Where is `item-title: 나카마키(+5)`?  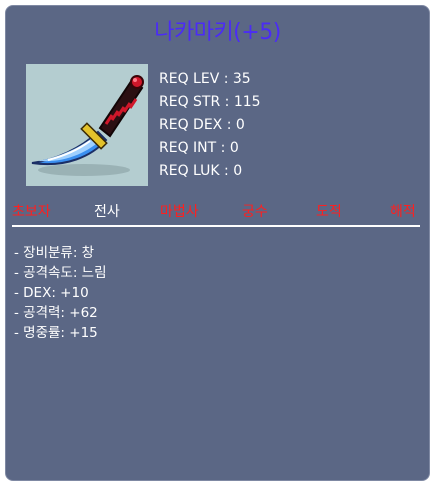
item-title: 나카마키(+5) is located at coordinates (217, 32).